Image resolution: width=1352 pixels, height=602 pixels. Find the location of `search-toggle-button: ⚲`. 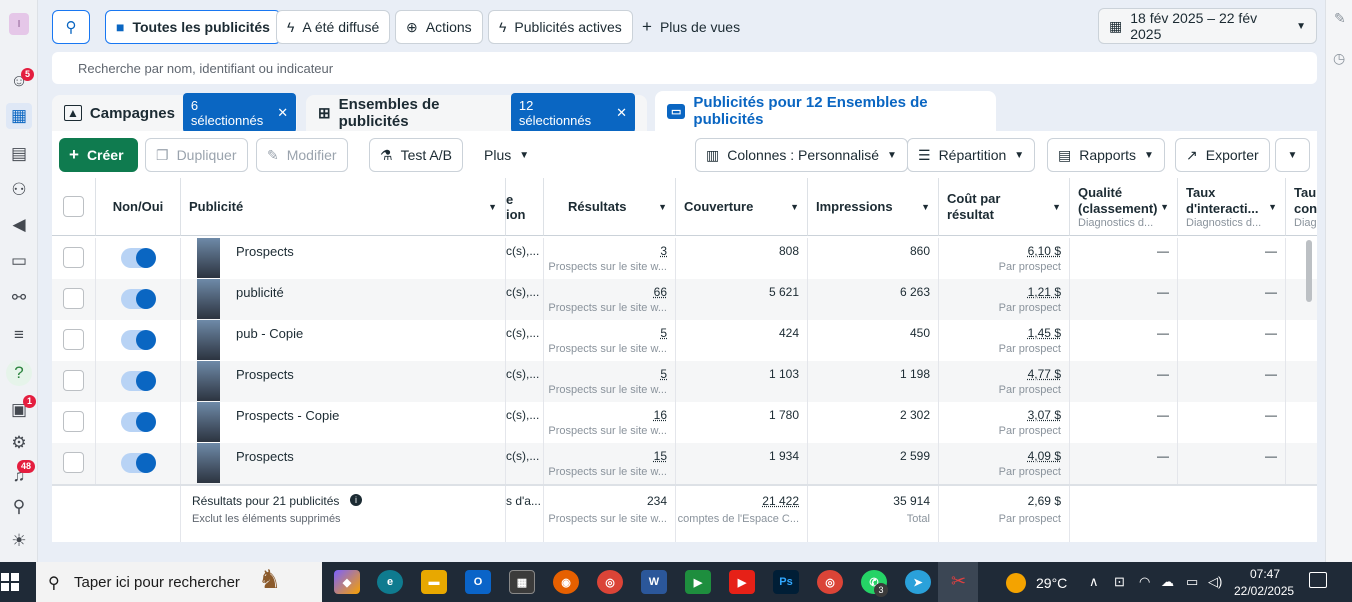

search-toggle-button: ⚲ is located at coordinates (71, 27).